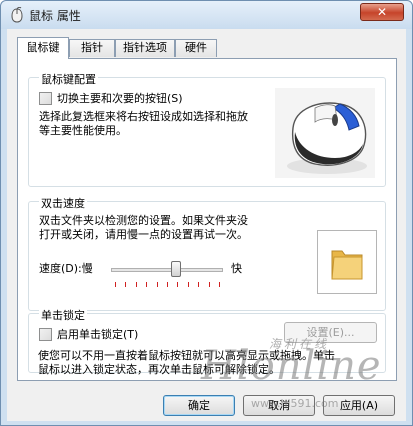  Describe the element at coordinates (186, 355) in the screenshot. I see `description-line: 使您可以不用一直按着鼠标按钮就可以高亮显示或拖拽。单击` at that location.